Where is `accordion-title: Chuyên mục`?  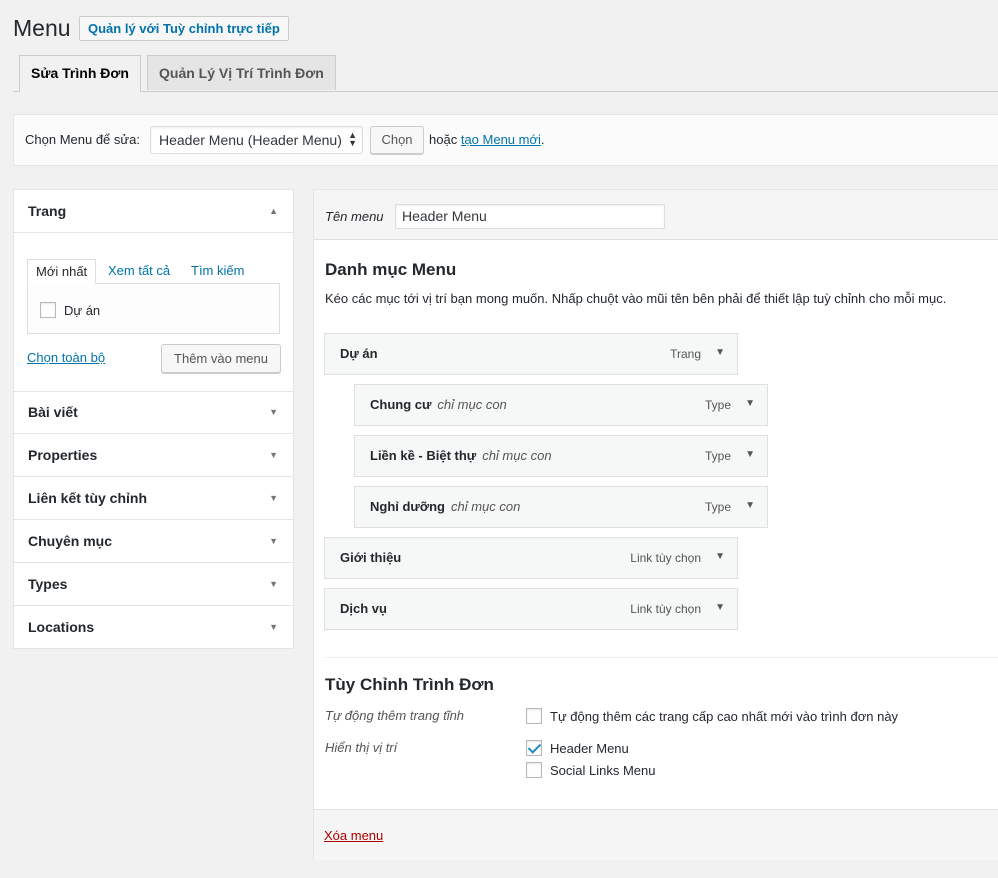 accordion-title: Chuyên mục is located at coordinates (70, 541).